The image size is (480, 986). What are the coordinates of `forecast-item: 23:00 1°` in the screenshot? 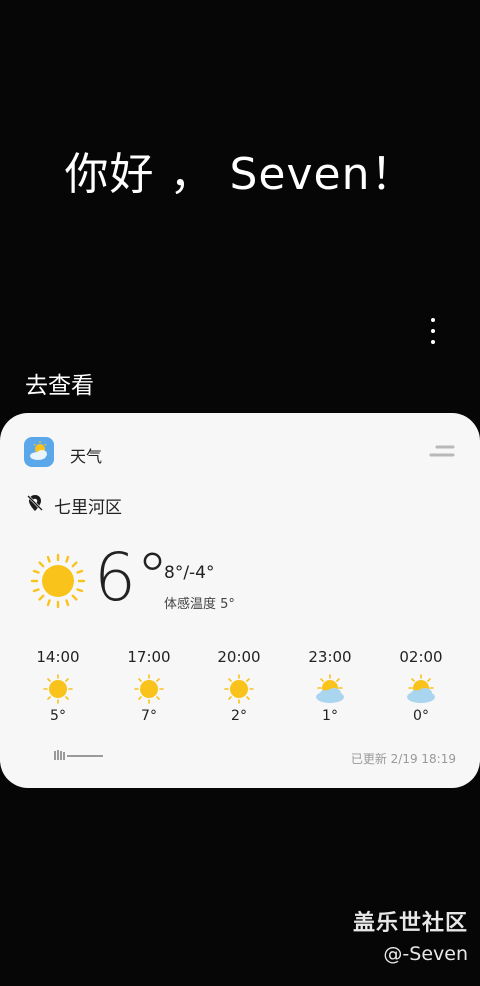 It's located at (330, 686).